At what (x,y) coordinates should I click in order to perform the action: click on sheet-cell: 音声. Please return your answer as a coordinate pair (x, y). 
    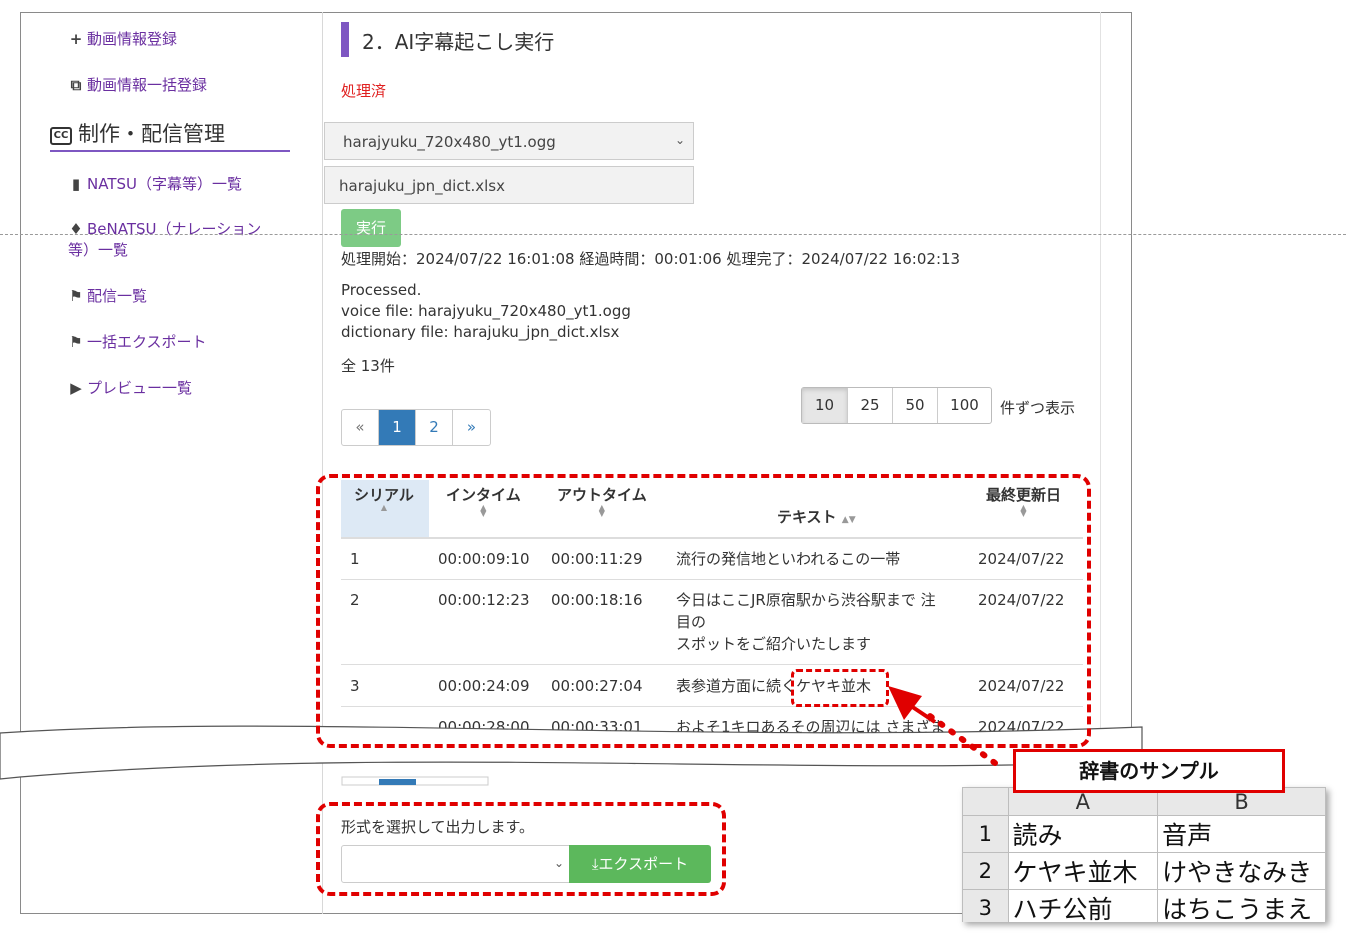
    Looking at the image, I should click on (1241, 834).